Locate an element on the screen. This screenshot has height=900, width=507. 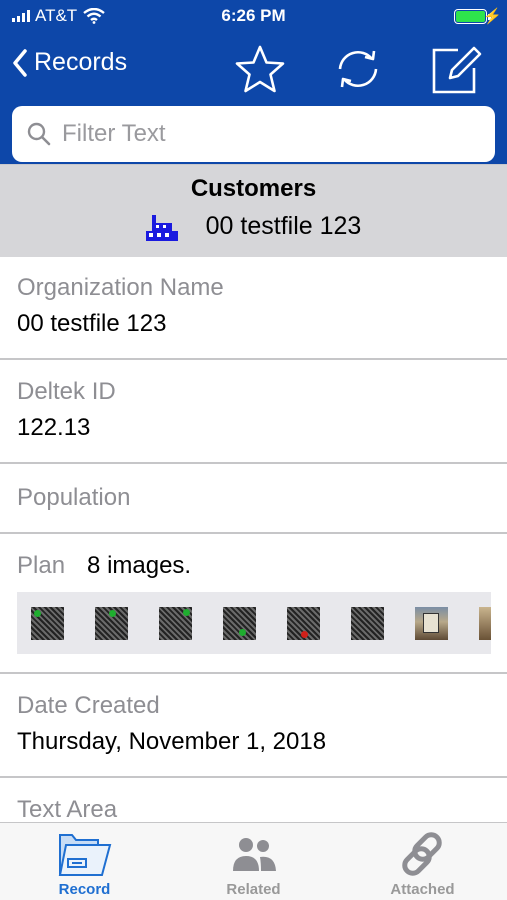
tab-label: Record is located at coordinates (84, 889).